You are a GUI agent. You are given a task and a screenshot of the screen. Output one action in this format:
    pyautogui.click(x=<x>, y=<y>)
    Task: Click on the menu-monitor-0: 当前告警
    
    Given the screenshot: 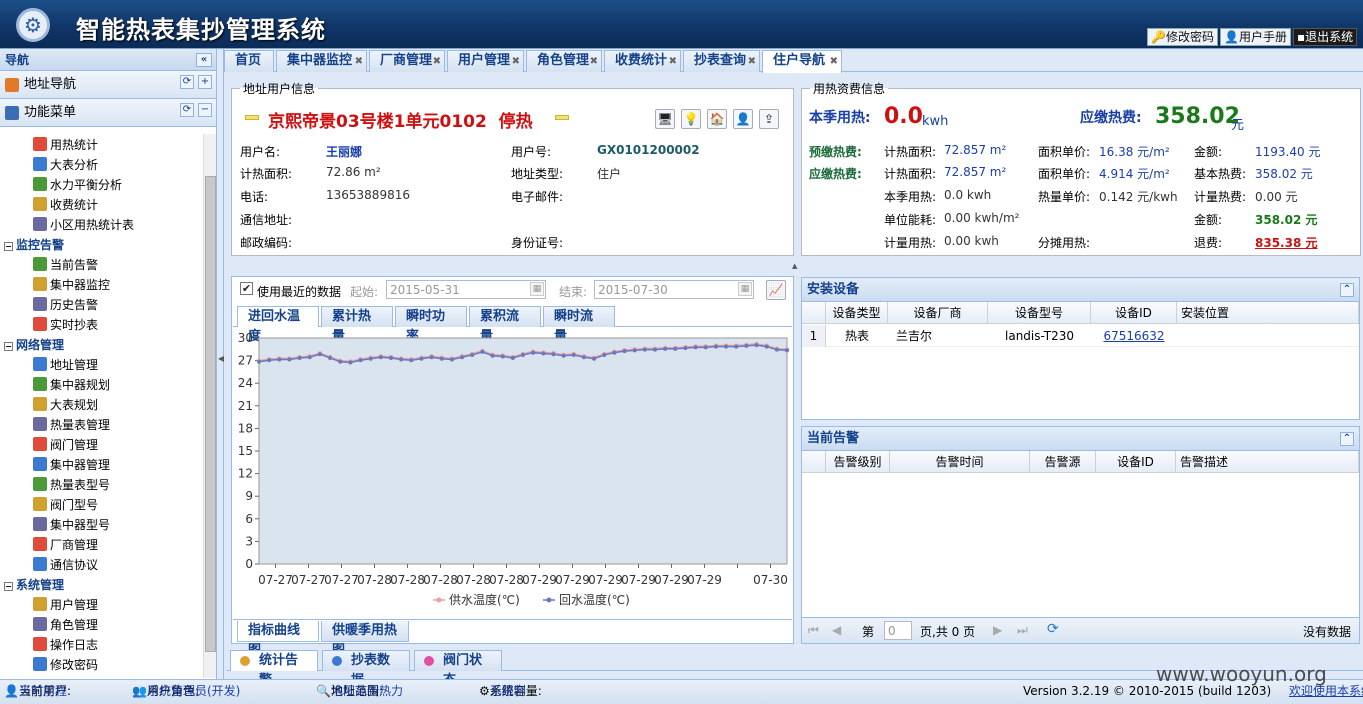 What is the action you would take?
    pyautogui.click(x=65, y=265)
    